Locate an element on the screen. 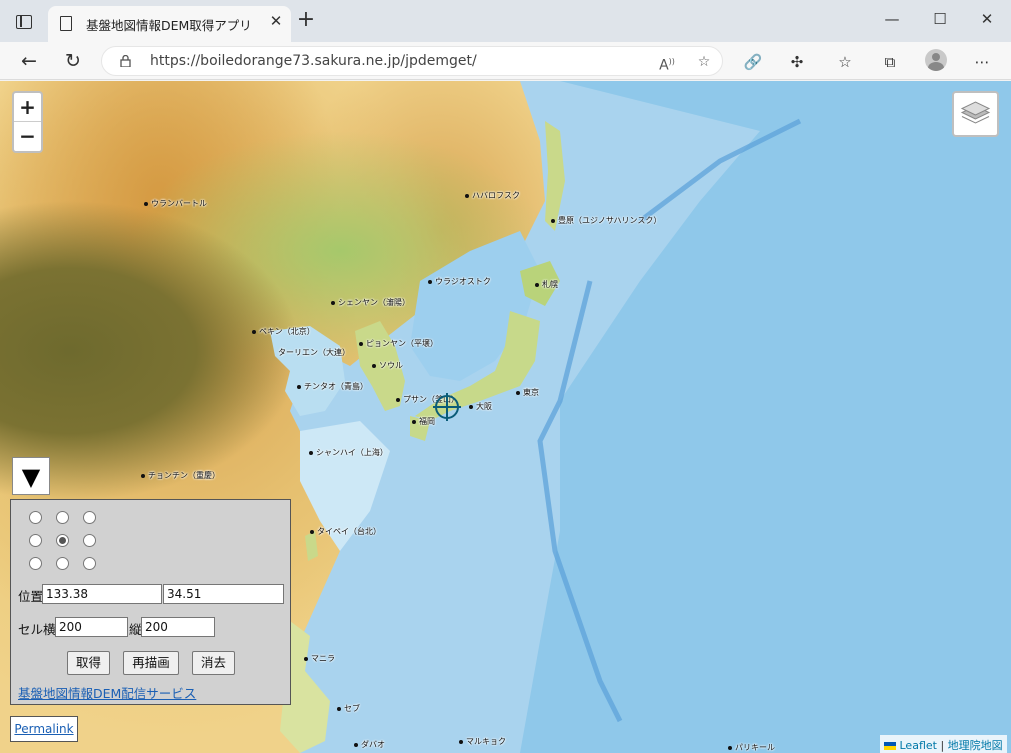 Image resolution: width=1011 pixels, height=753 pixels. leaflet-link: Leaflet is located at coordinates (918, 745).